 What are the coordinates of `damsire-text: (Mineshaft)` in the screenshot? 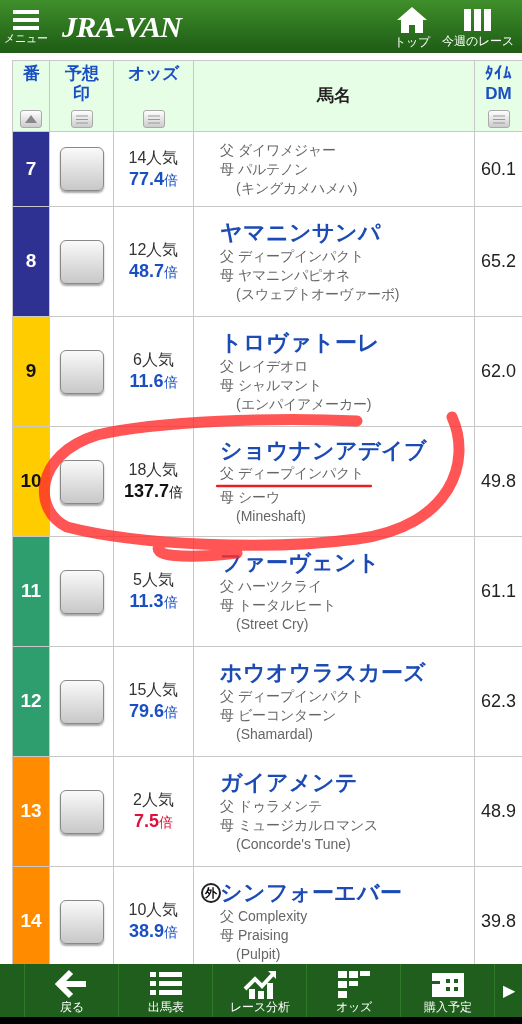 It's located at (271, 517).